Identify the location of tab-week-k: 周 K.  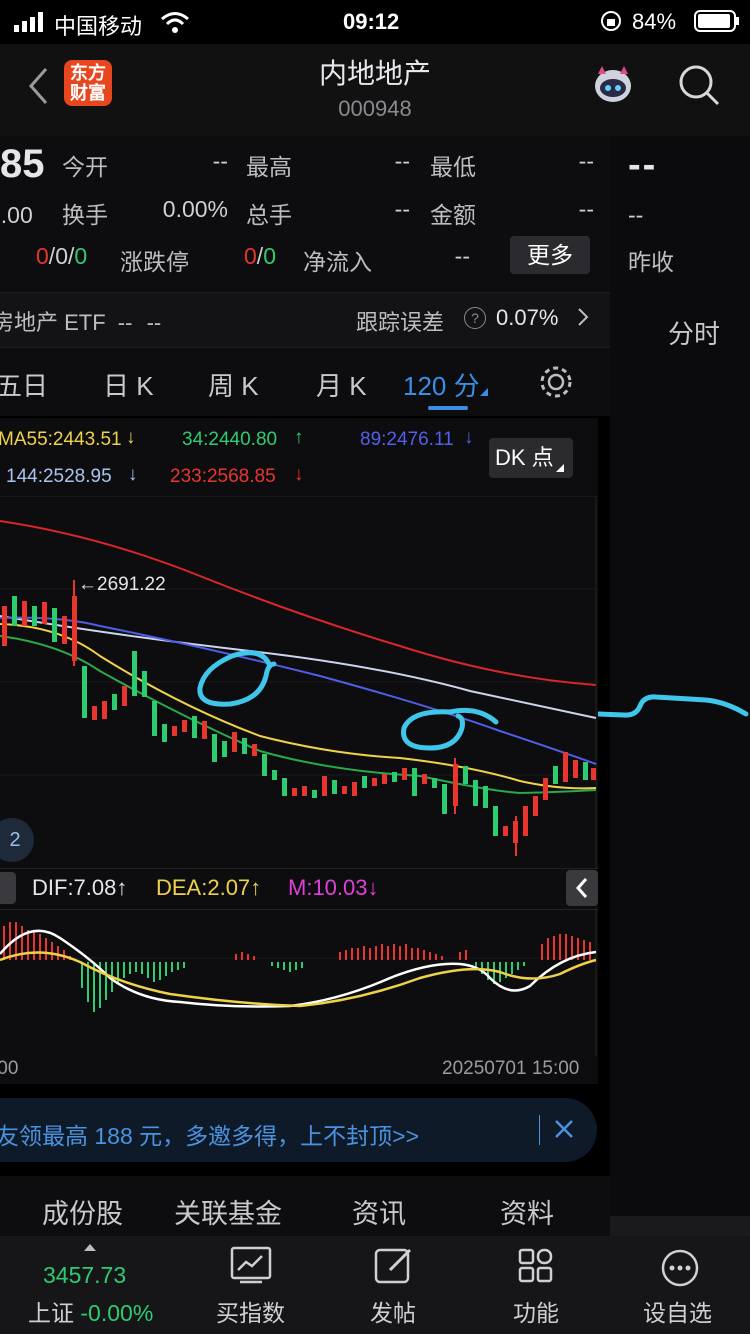
(233, 384).